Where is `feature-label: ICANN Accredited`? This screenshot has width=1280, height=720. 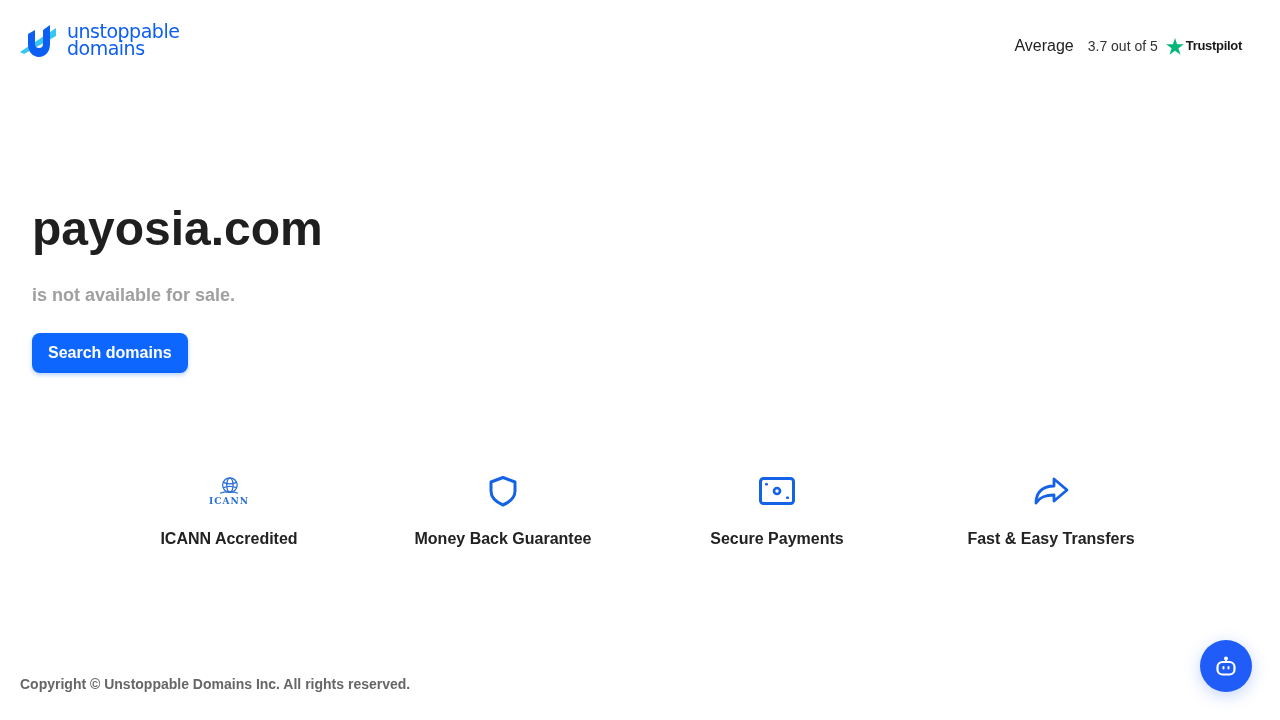 feature-label: ICANN Accredited is located at coordinates (229, 539).